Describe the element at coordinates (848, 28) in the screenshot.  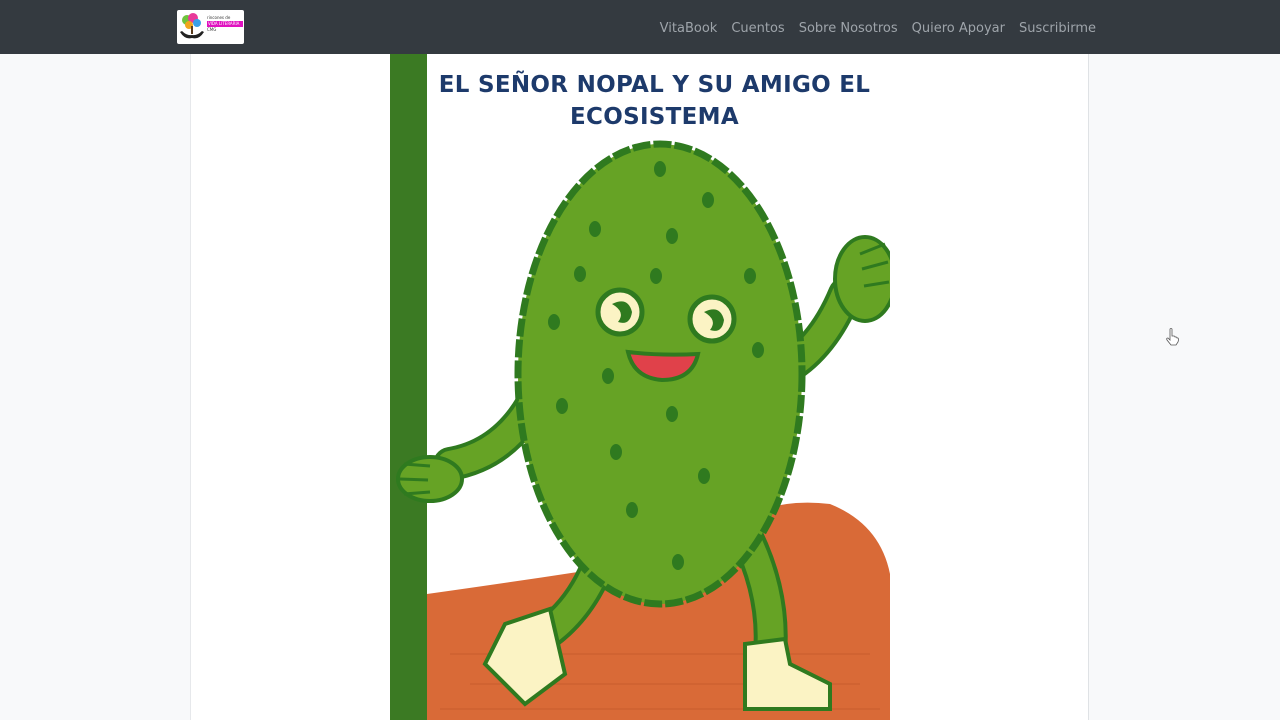
I see `nav-link-sobre-nosotros: Sobre Nosotros` at that location.